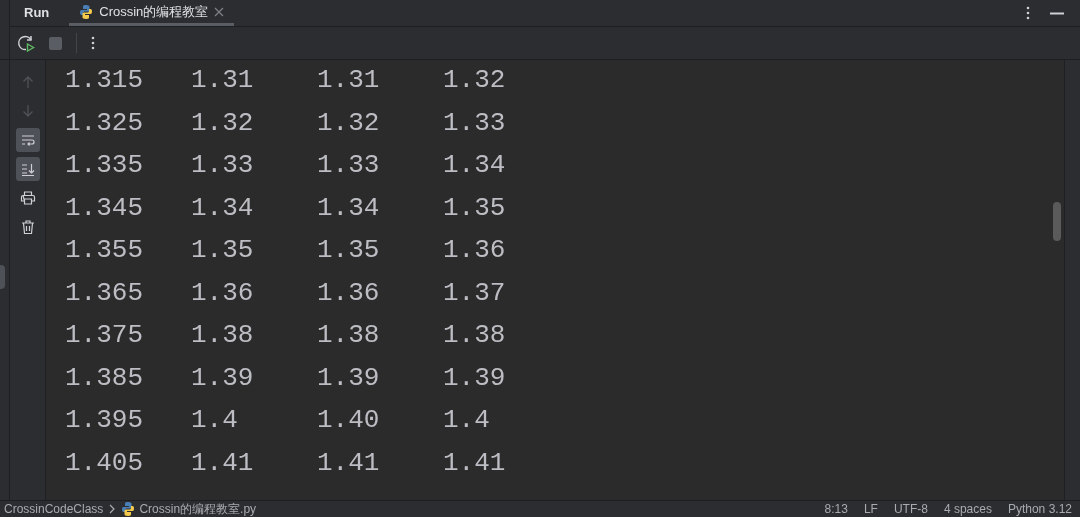 The image size is (1080, 517). I want to click on output-text: 1.37, so click(475, 292).